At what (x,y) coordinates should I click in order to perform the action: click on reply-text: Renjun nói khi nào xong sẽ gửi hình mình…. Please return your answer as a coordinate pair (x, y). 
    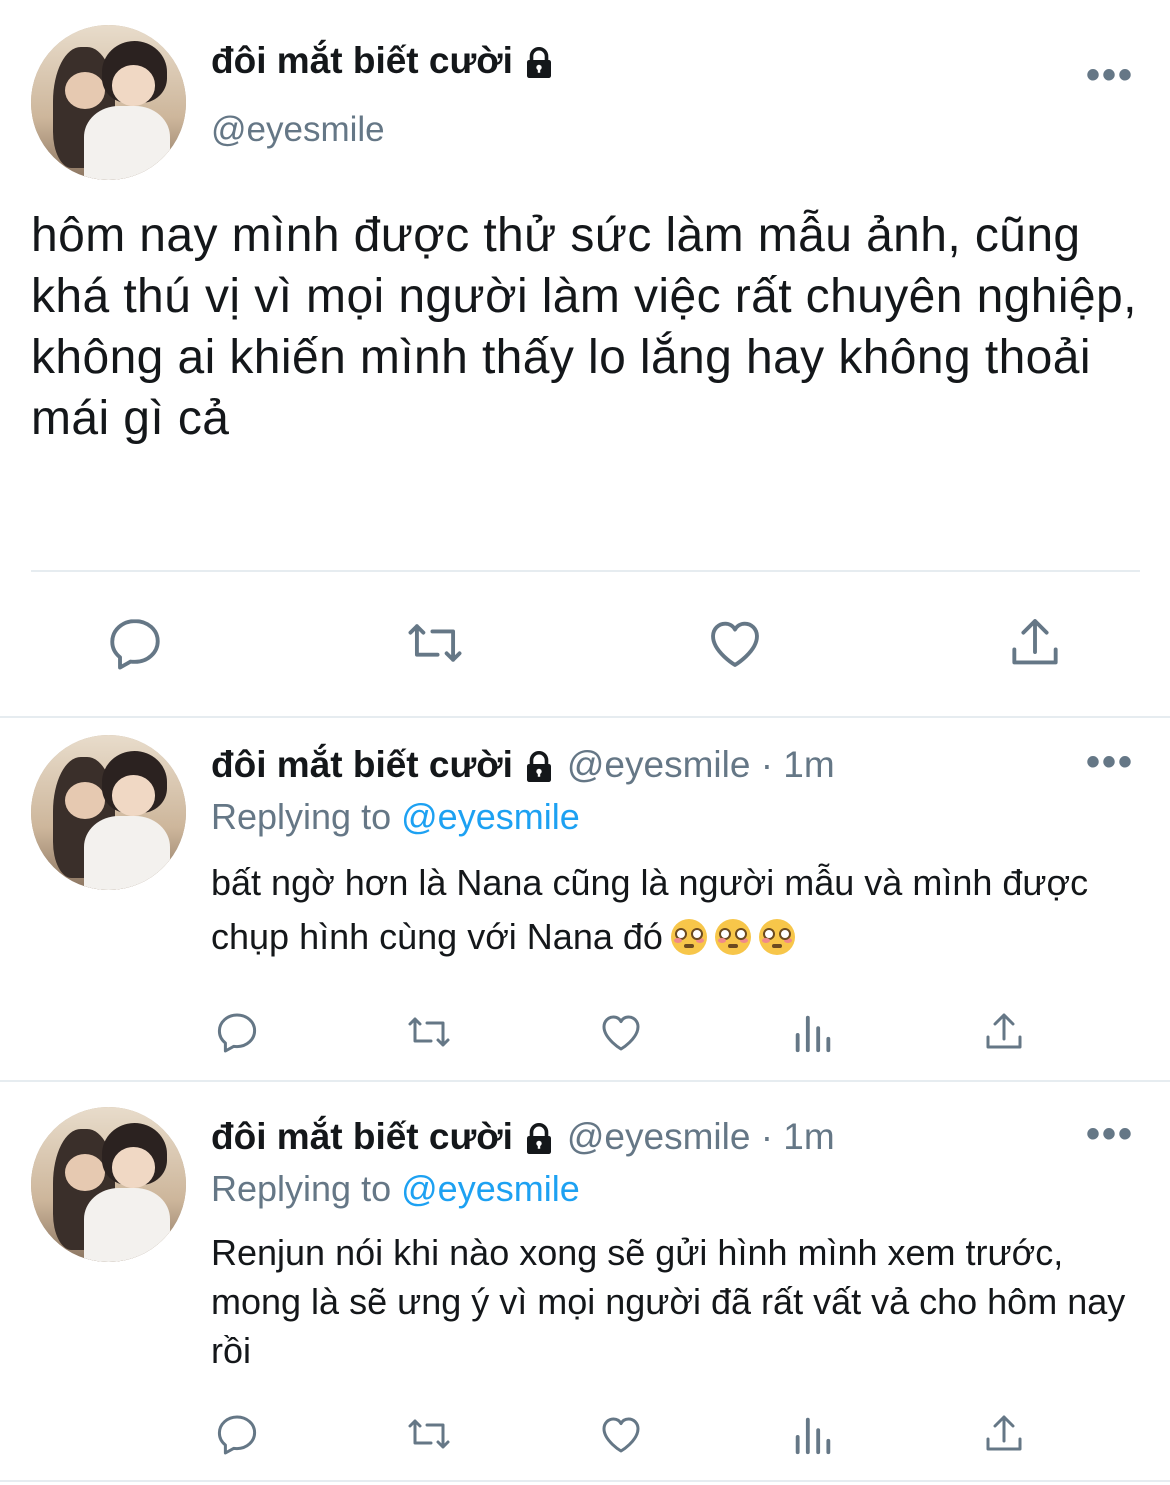
    Looking at the image, I should click on (668, 1301).